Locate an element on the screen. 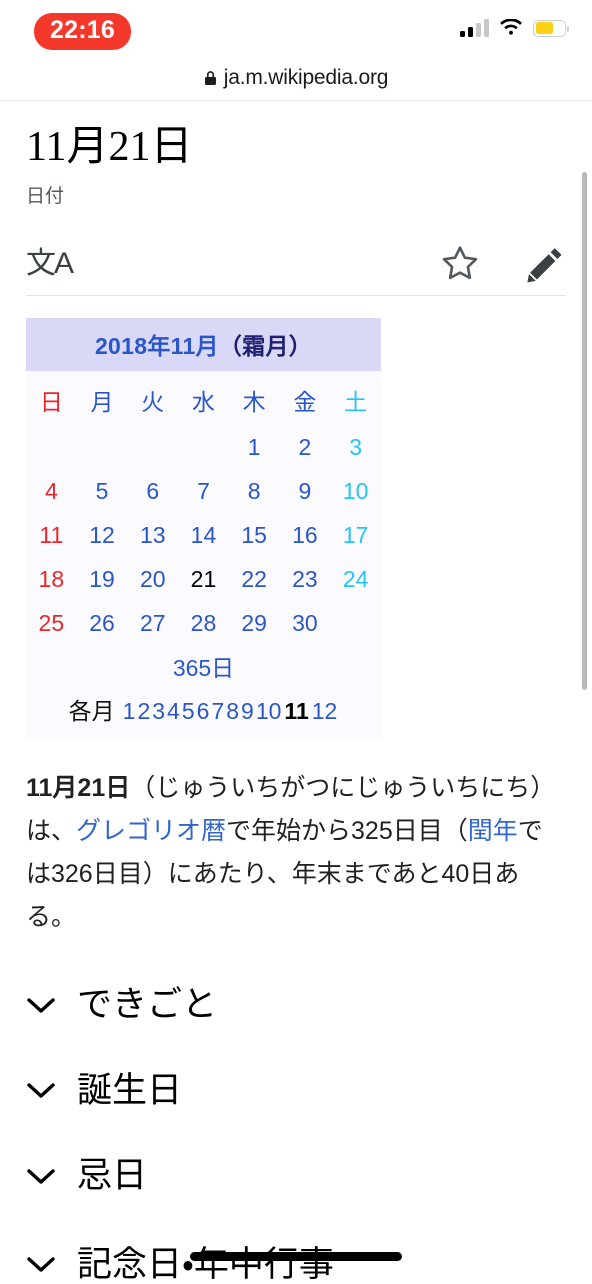 Image resolution: width=592 pixels, height=1284 pixels. calendar-day-link-14: 14 is located at coordinates (204, 535).